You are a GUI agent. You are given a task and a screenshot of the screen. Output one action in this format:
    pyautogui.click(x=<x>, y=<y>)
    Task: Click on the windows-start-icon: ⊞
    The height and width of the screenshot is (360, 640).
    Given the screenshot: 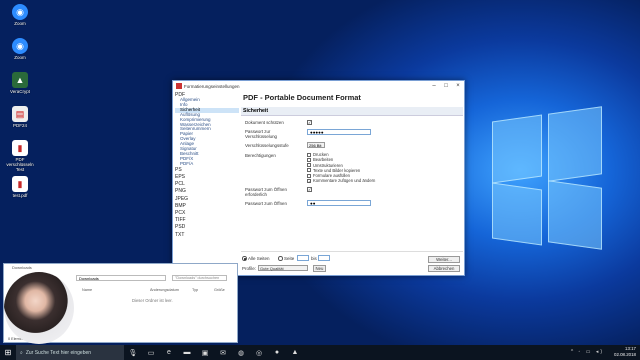 What is the action you would take?
    pyautogui.click(x=8, y=352)
    